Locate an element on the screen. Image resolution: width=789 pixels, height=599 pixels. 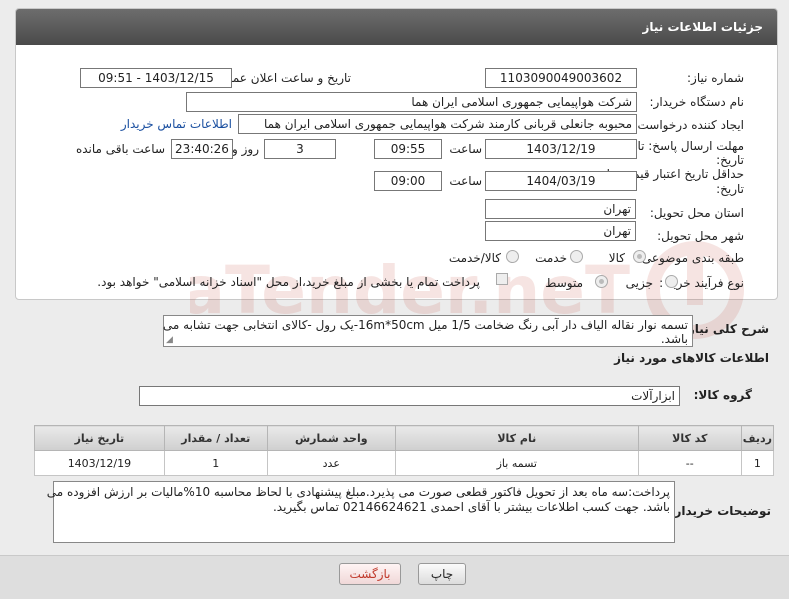
column-header-unit: واحد شمارش is located at coordinates (331, 438).